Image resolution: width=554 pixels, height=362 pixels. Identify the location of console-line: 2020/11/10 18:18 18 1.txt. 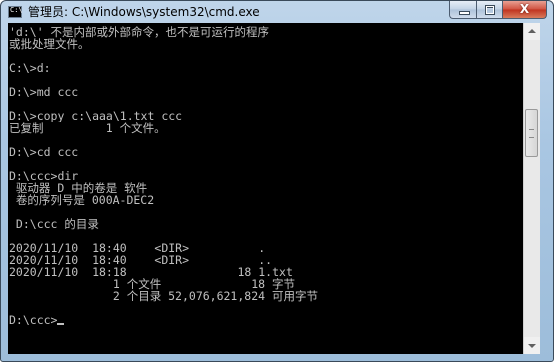
(151, 272).